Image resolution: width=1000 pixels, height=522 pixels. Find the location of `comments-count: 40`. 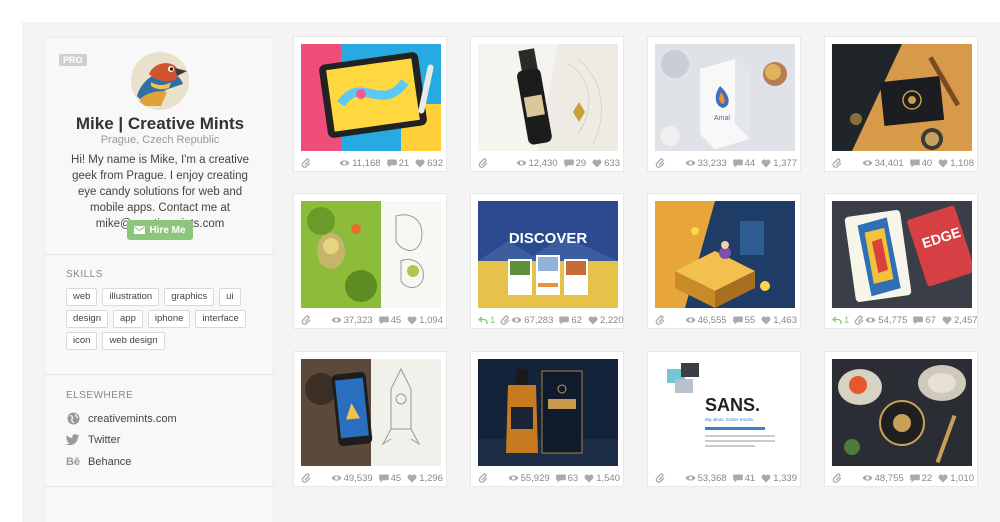

comments-count: 40 is located at coordinates (927, 163).